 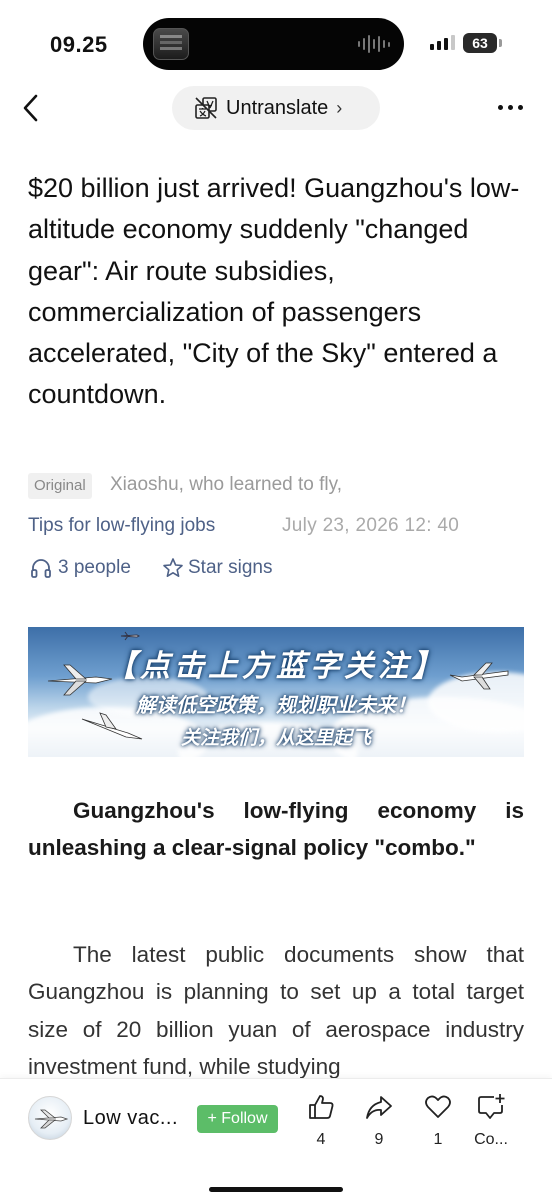 What do you see at coordinates (482, 43) in the screenshot?
I see `battery-indicator: 63` at bounding box center [482, 43].